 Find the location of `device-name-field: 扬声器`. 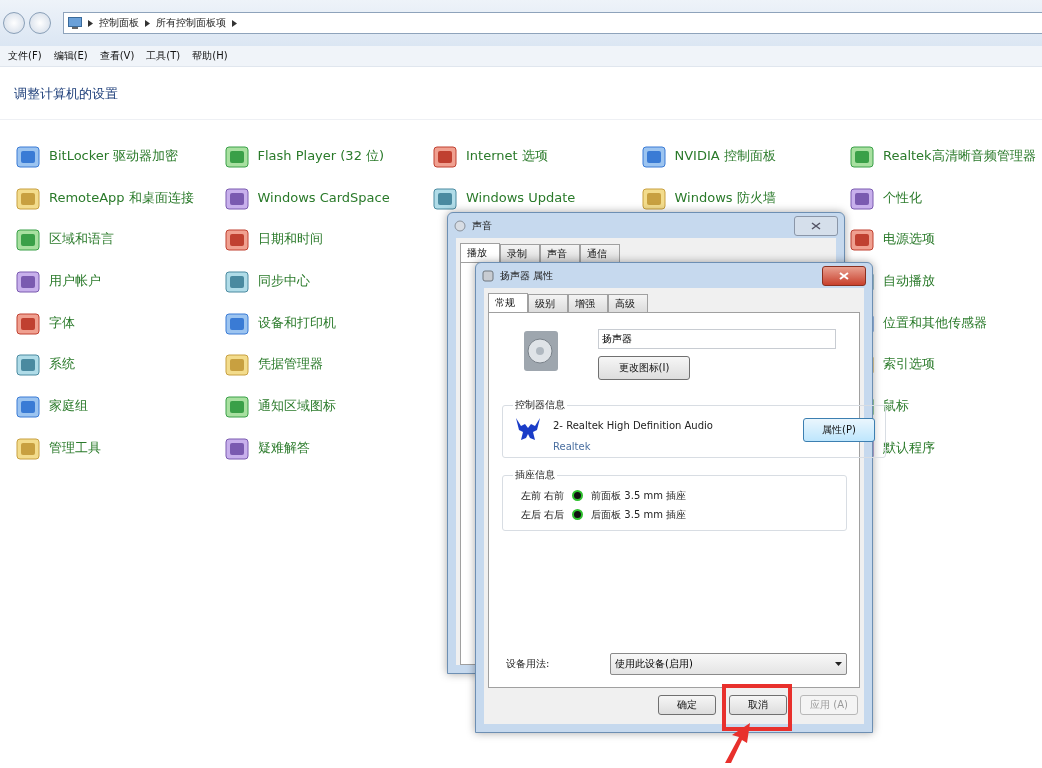

device-name-field: 扬声器 is located at coordinates (717, 339).